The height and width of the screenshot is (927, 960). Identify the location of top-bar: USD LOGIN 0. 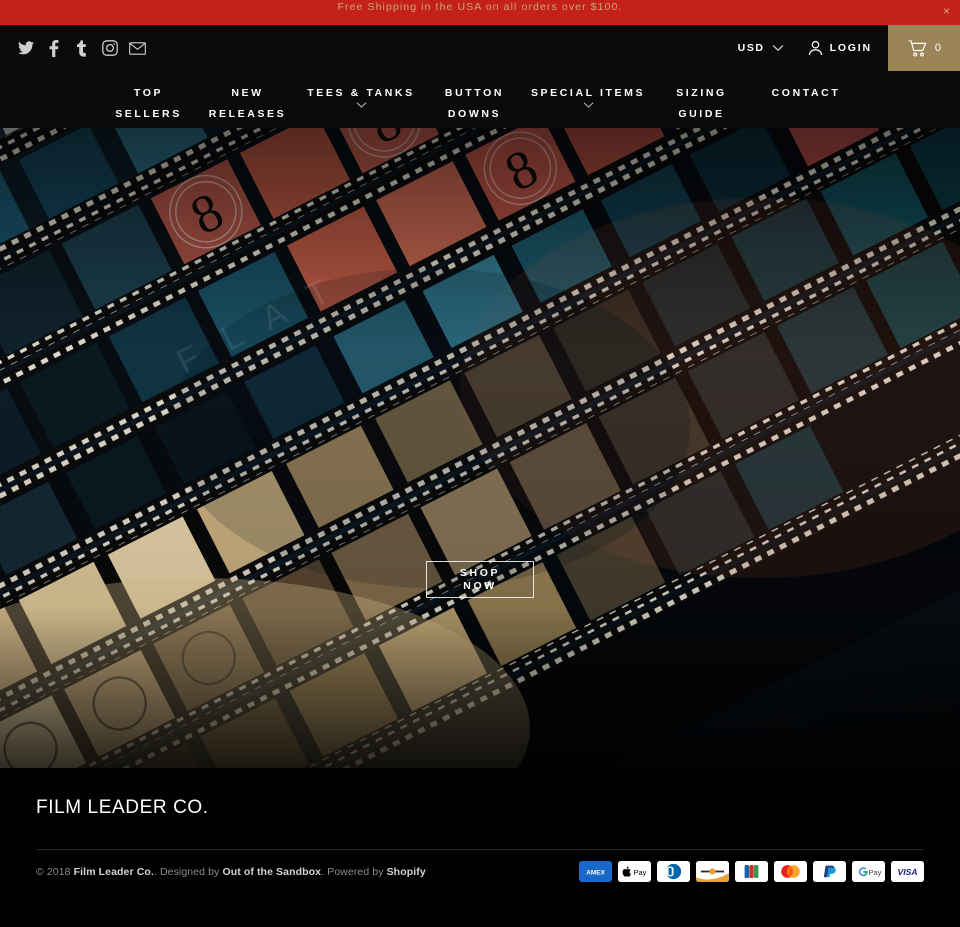
(480, 48).